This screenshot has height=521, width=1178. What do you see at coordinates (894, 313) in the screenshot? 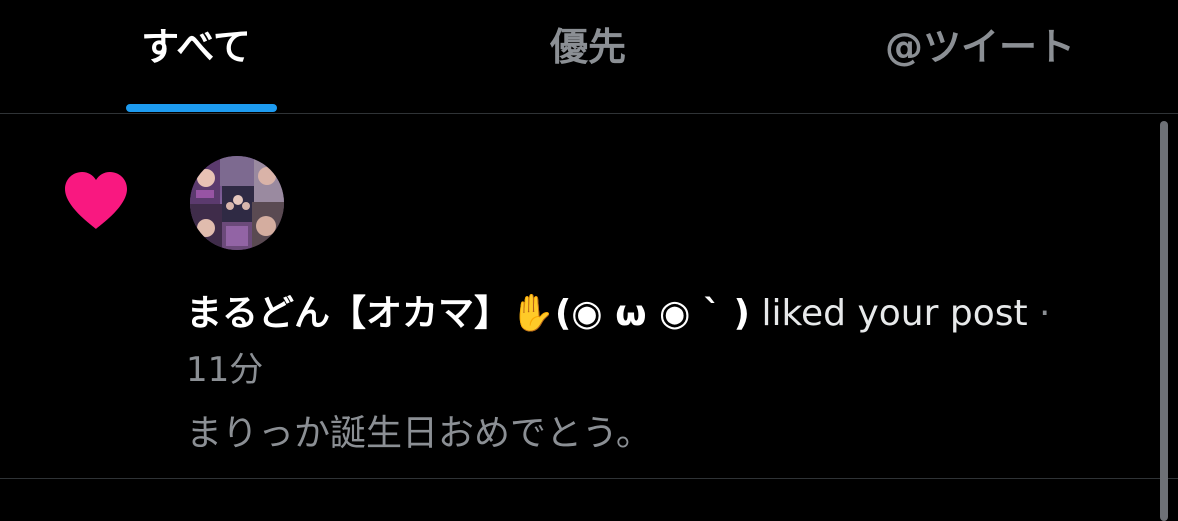
I see `action-text: liked your post` at bounding box center [894, 313].